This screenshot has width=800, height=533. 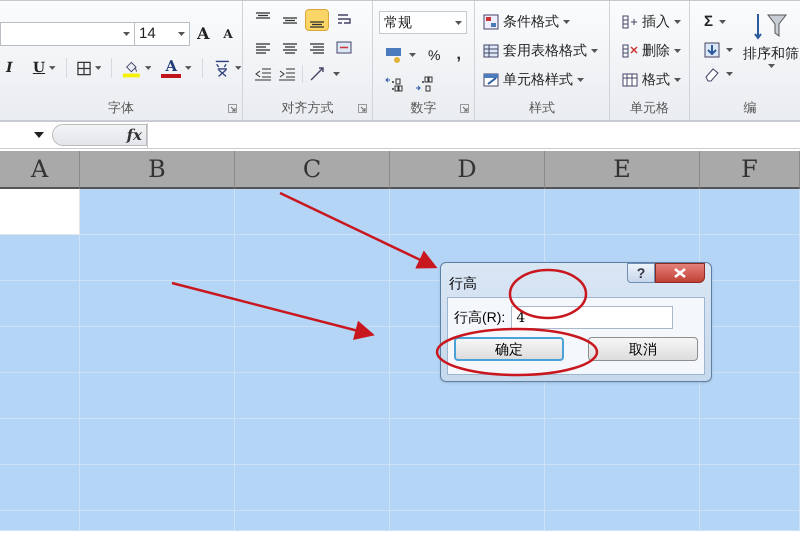 I want to click on eraser-icon, so click(x=712, y=74).